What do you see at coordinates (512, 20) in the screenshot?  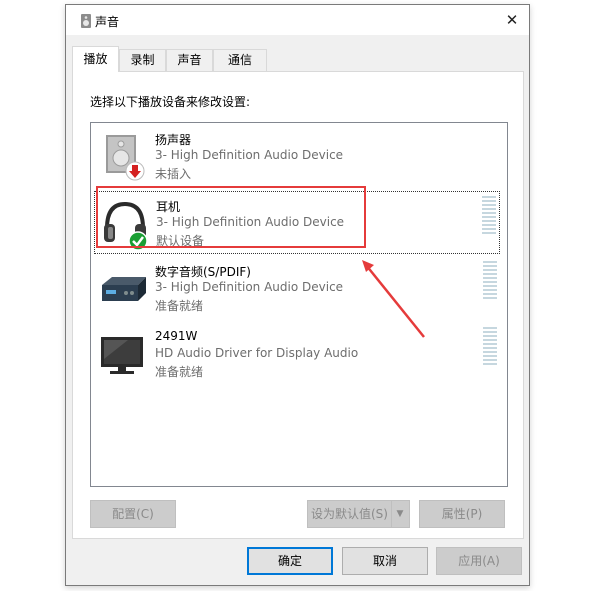 I see `close-button: ✕` at bounding box center [512, 20].